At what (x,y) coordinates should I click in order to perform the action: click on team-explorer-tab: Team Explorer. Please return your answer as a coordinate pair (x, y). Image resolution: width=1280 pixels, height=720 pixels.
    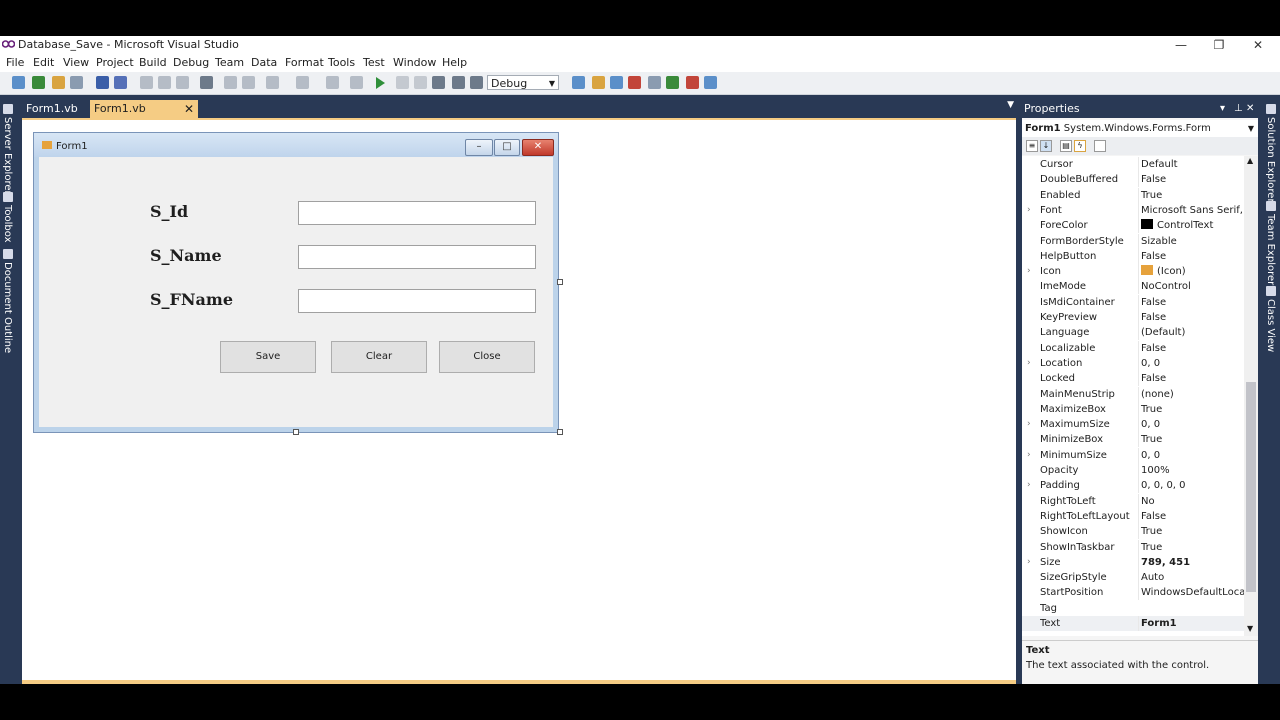
    Looking at the image, I should click on (1270, 249).